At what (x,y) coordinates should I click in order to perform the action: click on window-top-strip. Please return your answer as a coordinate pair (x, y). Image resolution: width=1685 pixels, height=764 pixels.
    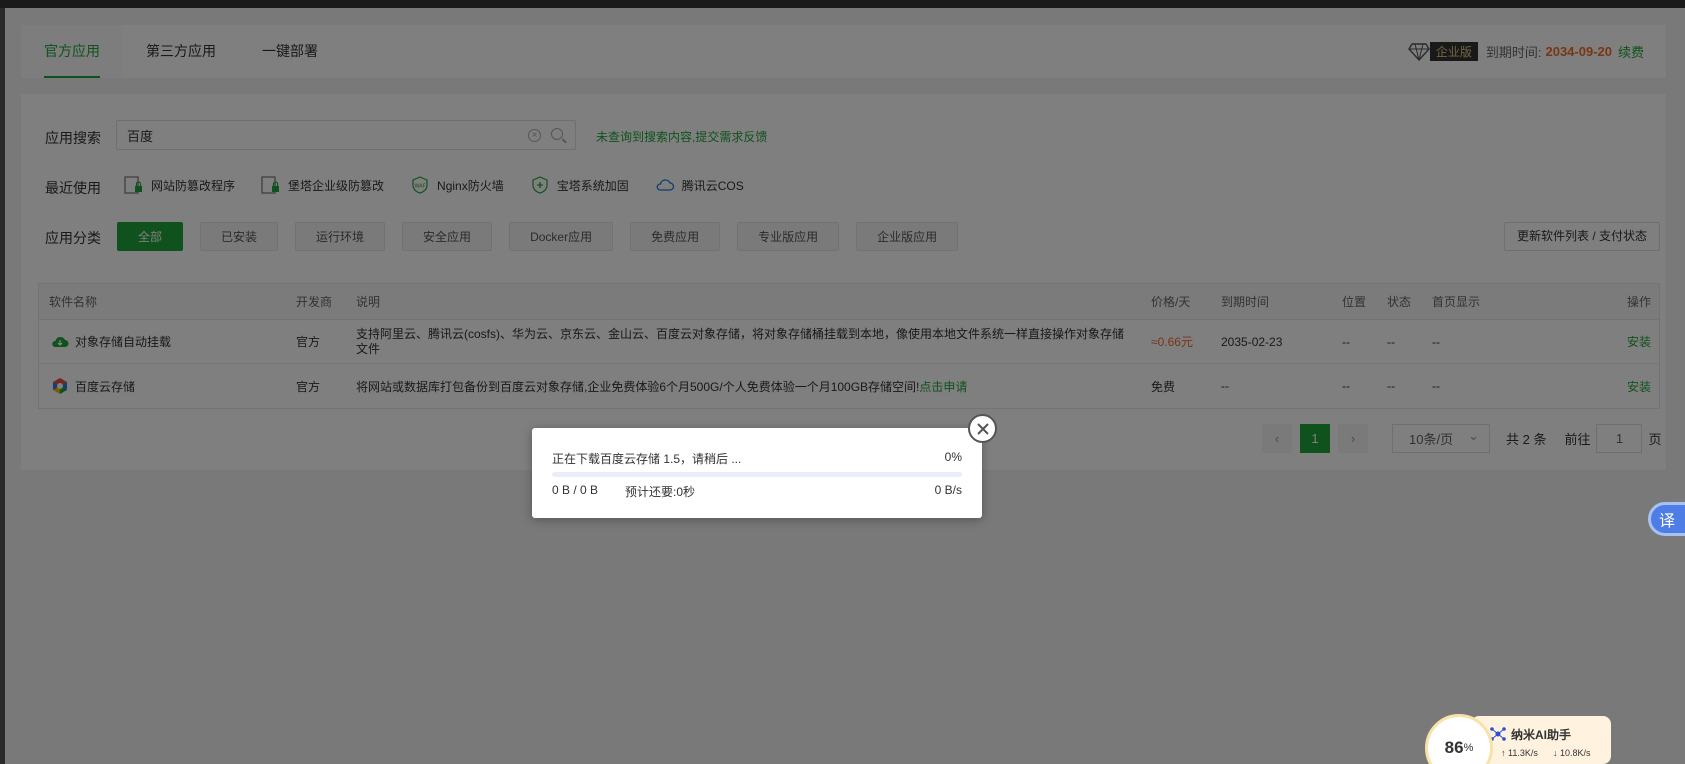
    Looking at the image, I should click on (842, 4).